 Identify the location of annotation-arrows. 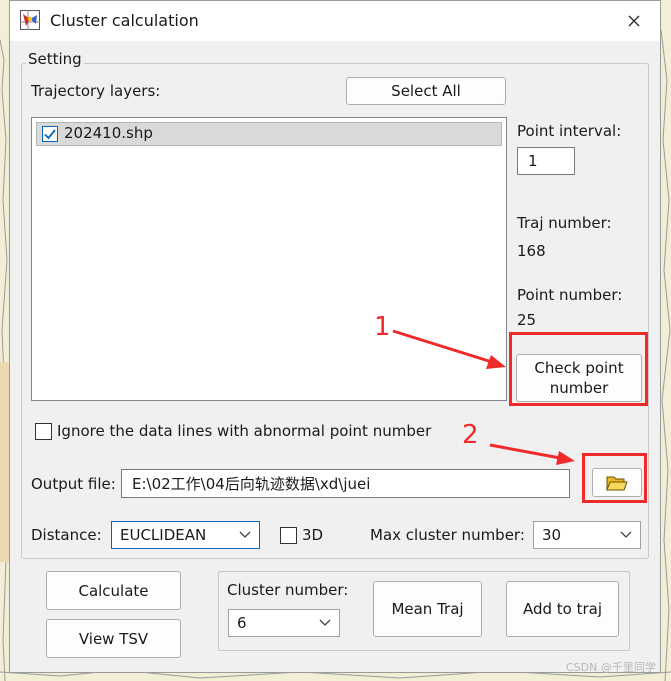
(483, 397).